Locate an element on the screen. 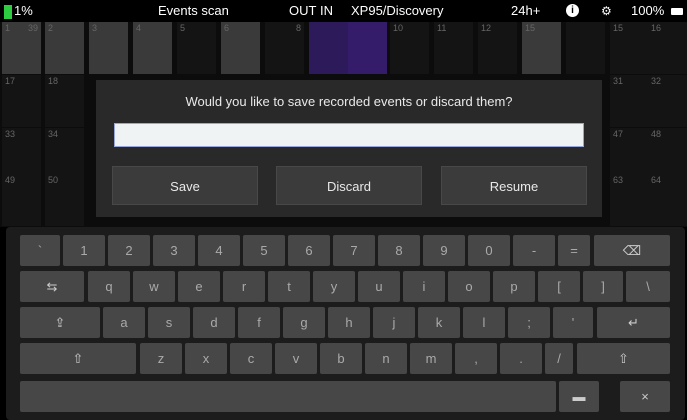 This screenshot has height=420, width=687. key-e: e is located at coordinates (199, 286).